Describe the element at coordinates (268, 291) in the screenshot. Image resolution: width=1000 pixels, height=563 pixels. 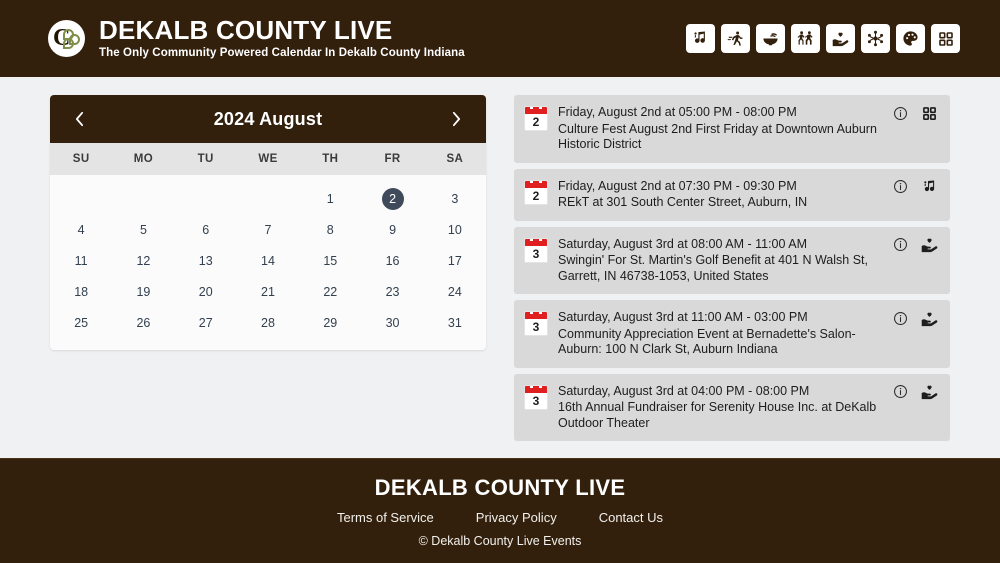
I see `calendar-day-21: 21` at that location.